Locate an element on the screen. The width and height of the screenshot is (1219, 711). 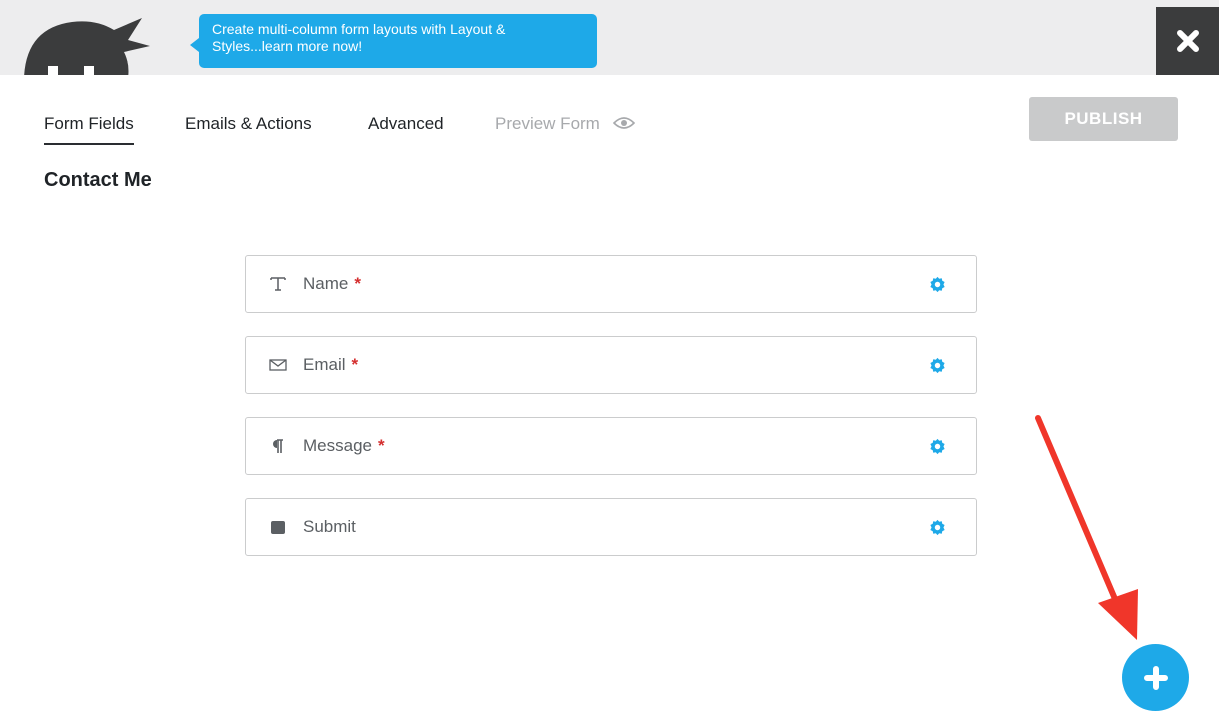
field-label-text: Submit is located at coordinates (329, 526).